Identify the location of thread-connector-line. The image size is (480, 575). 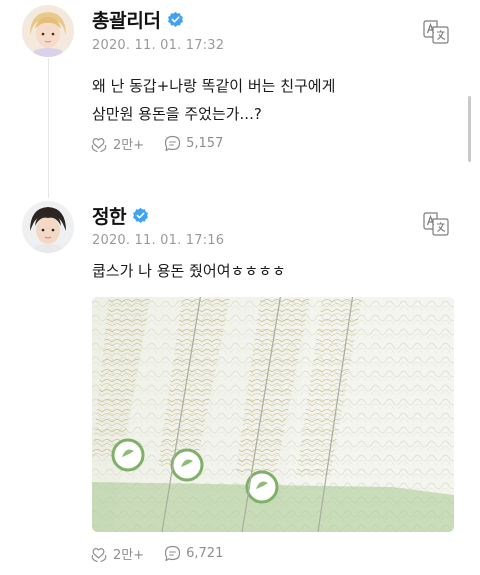
(48, 128).